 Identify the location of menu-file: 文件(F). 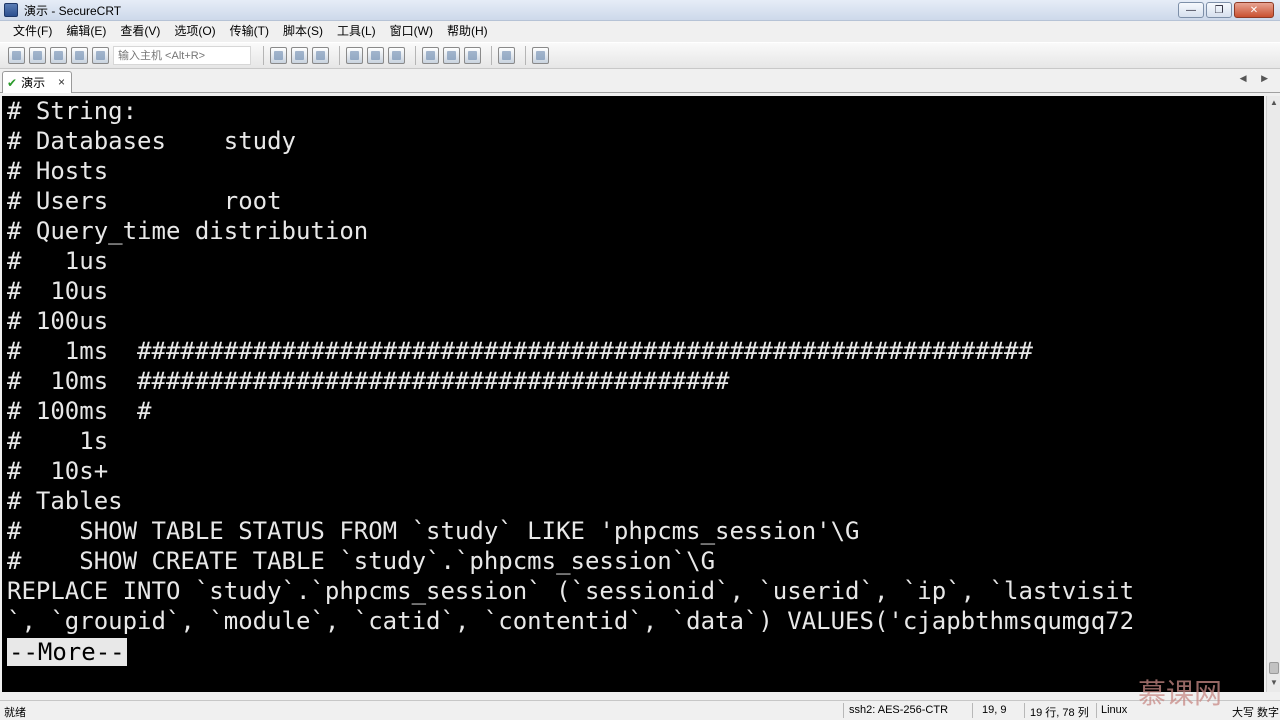
(32, 31).